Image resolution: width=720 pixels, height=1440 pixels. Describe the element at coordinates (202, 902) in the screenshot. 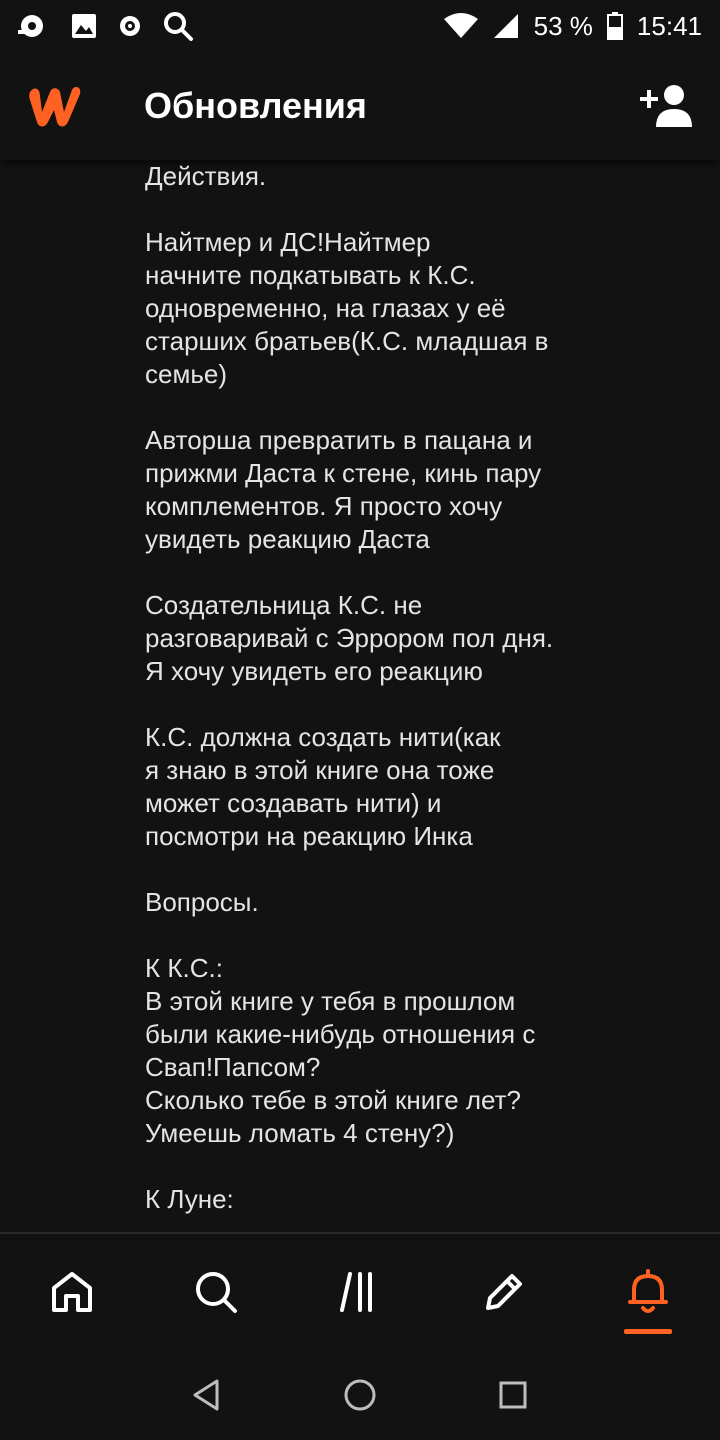

I see `paragraph: Вопросы.` at that location.